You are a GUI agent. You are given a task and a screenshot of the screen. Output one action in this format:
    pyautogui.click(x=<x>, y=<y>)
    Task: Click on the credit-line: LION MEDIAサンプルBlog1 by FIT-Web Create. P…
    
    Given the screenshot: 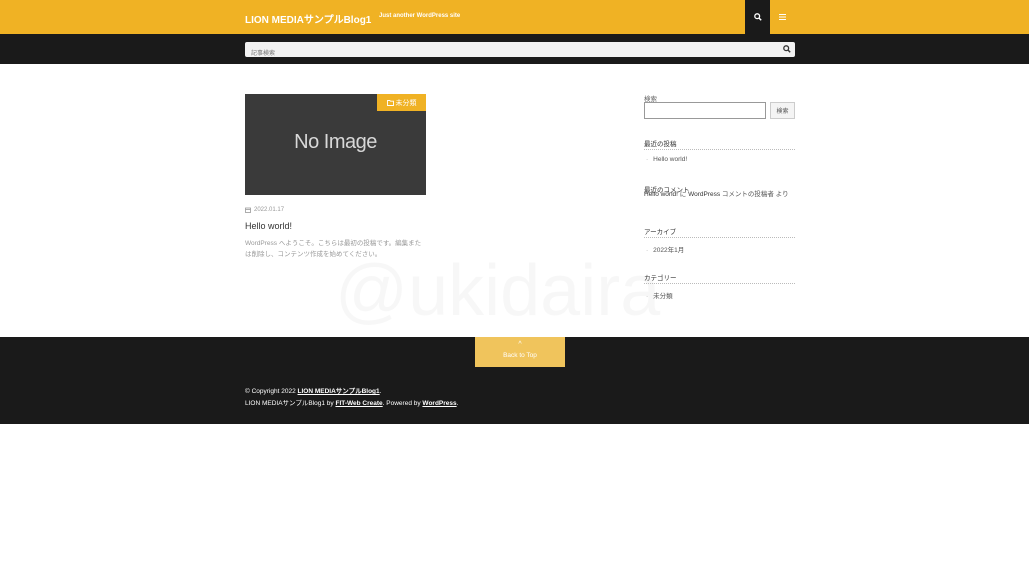 What is the action you would take?
    pyautogui.click(x=351, y=402)
    